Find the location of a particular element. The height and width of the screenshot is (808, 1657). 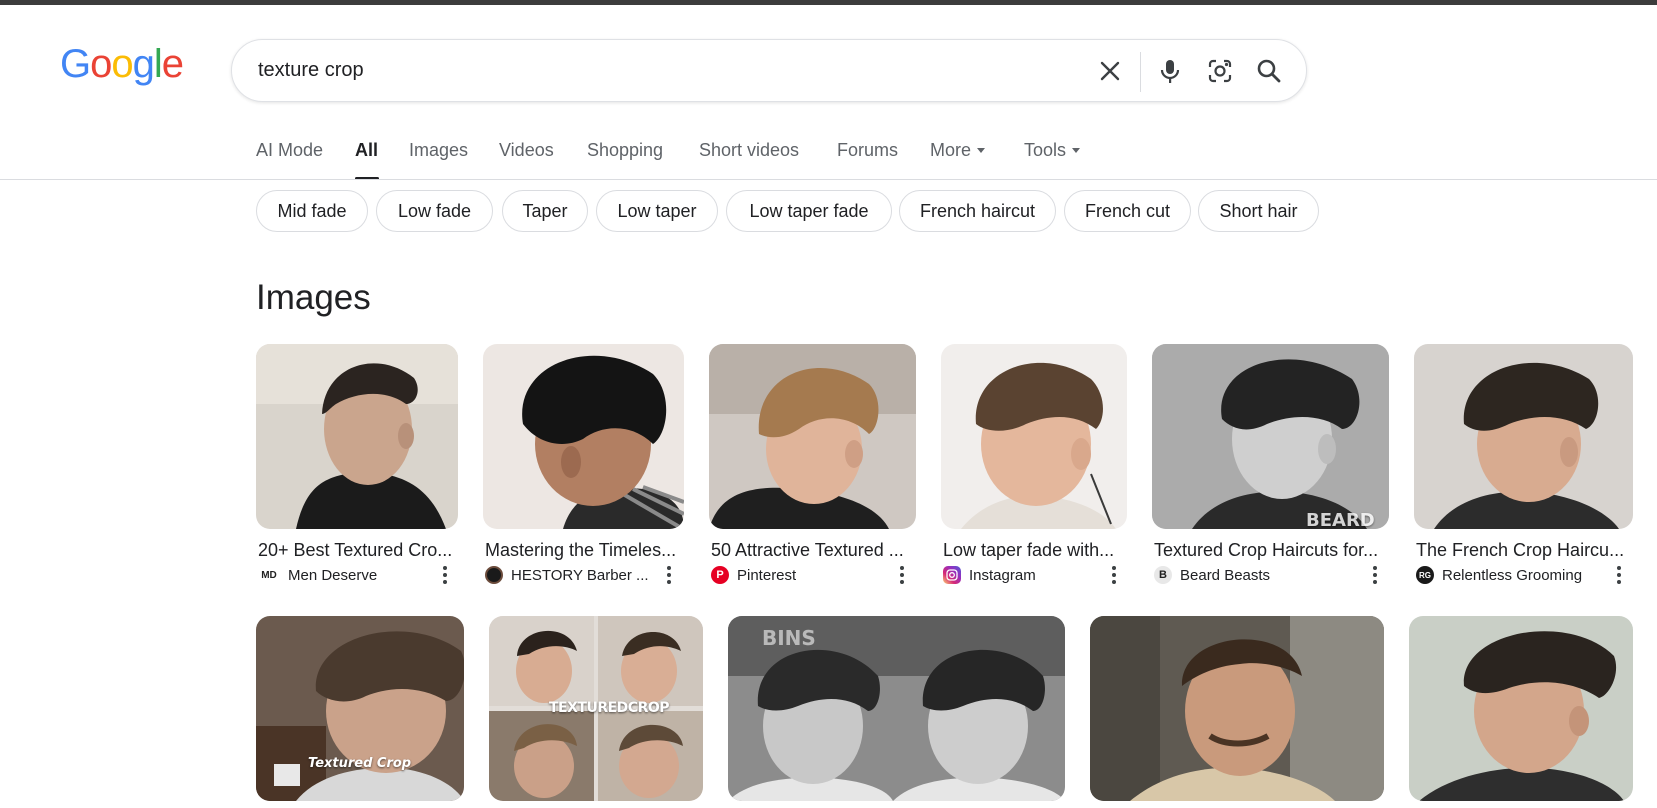

image-result: 20+ Best Textured Cro... MD Men Deserve is located at coordinates (357, 469).